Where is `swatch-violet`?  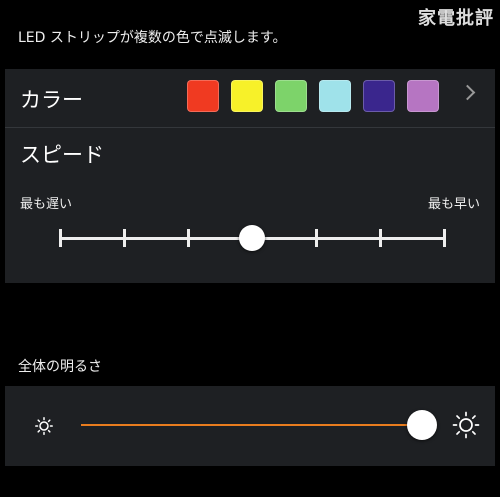
swatch-violet is located at coordinates (423, 96).